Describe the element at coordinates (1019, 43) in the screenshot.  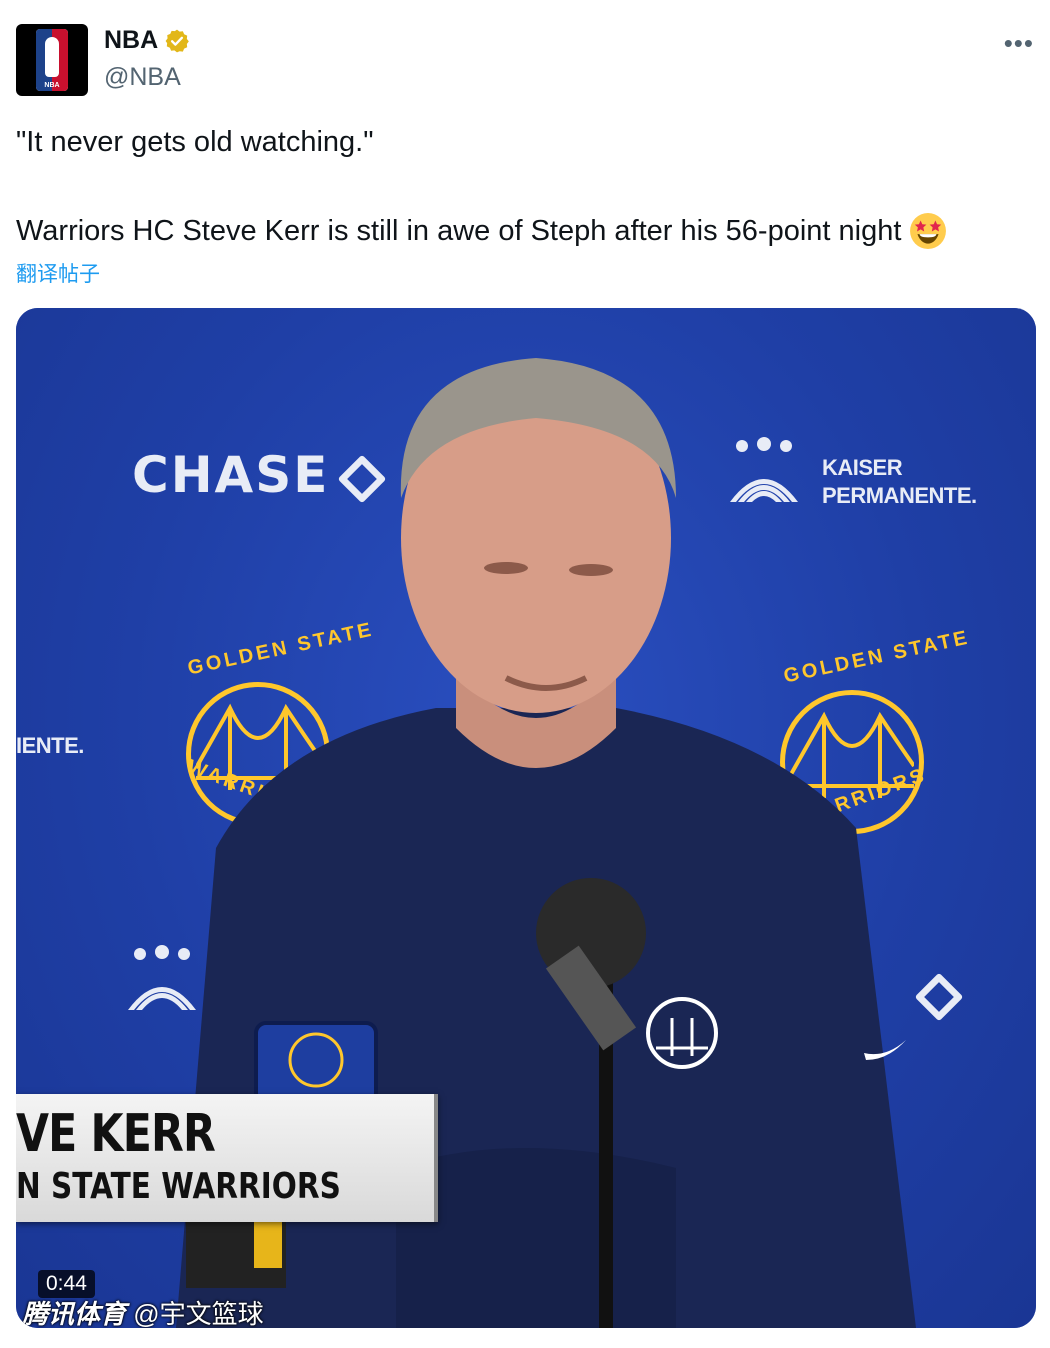
I see `more-options-icon: •••` at that location.